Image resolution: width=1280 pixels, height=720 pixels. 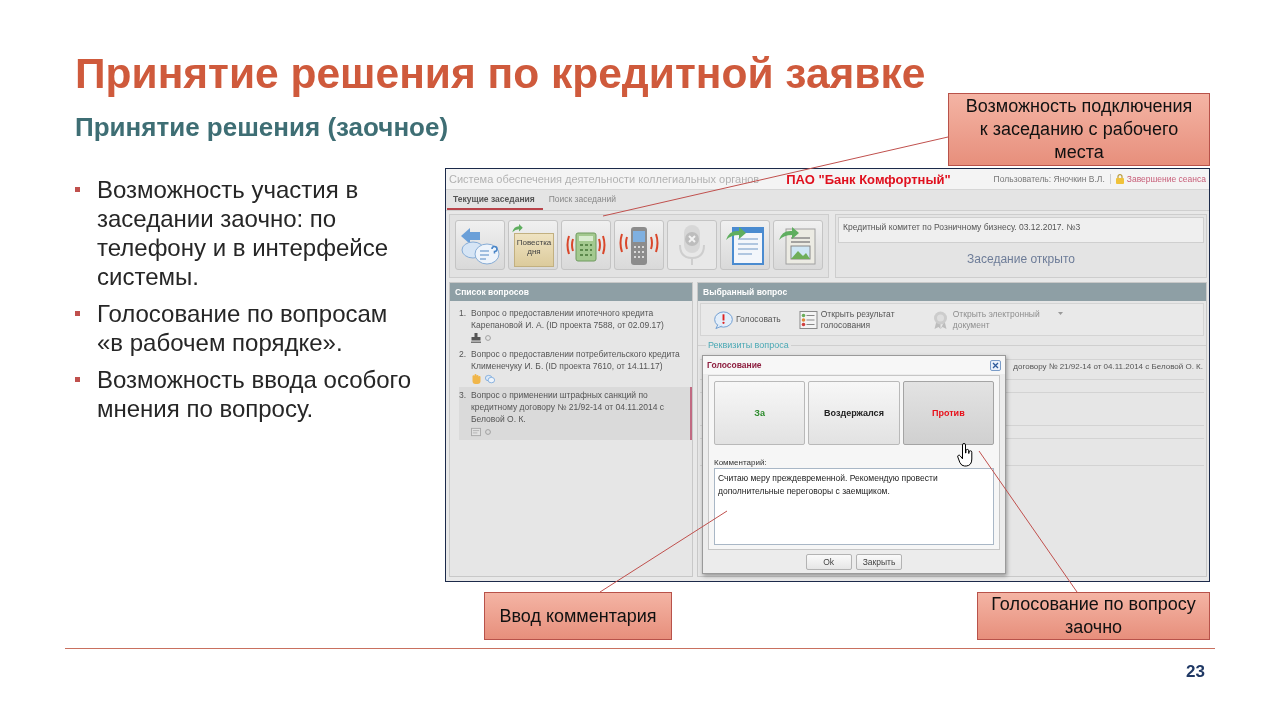 I want to click on arrow-icon, so click(x=517, y=228).